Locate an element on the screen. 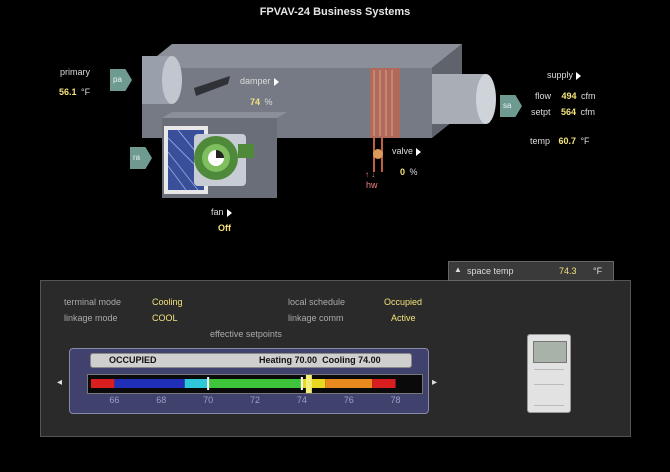  current-temp-marker is located at coordinates (308, 384).